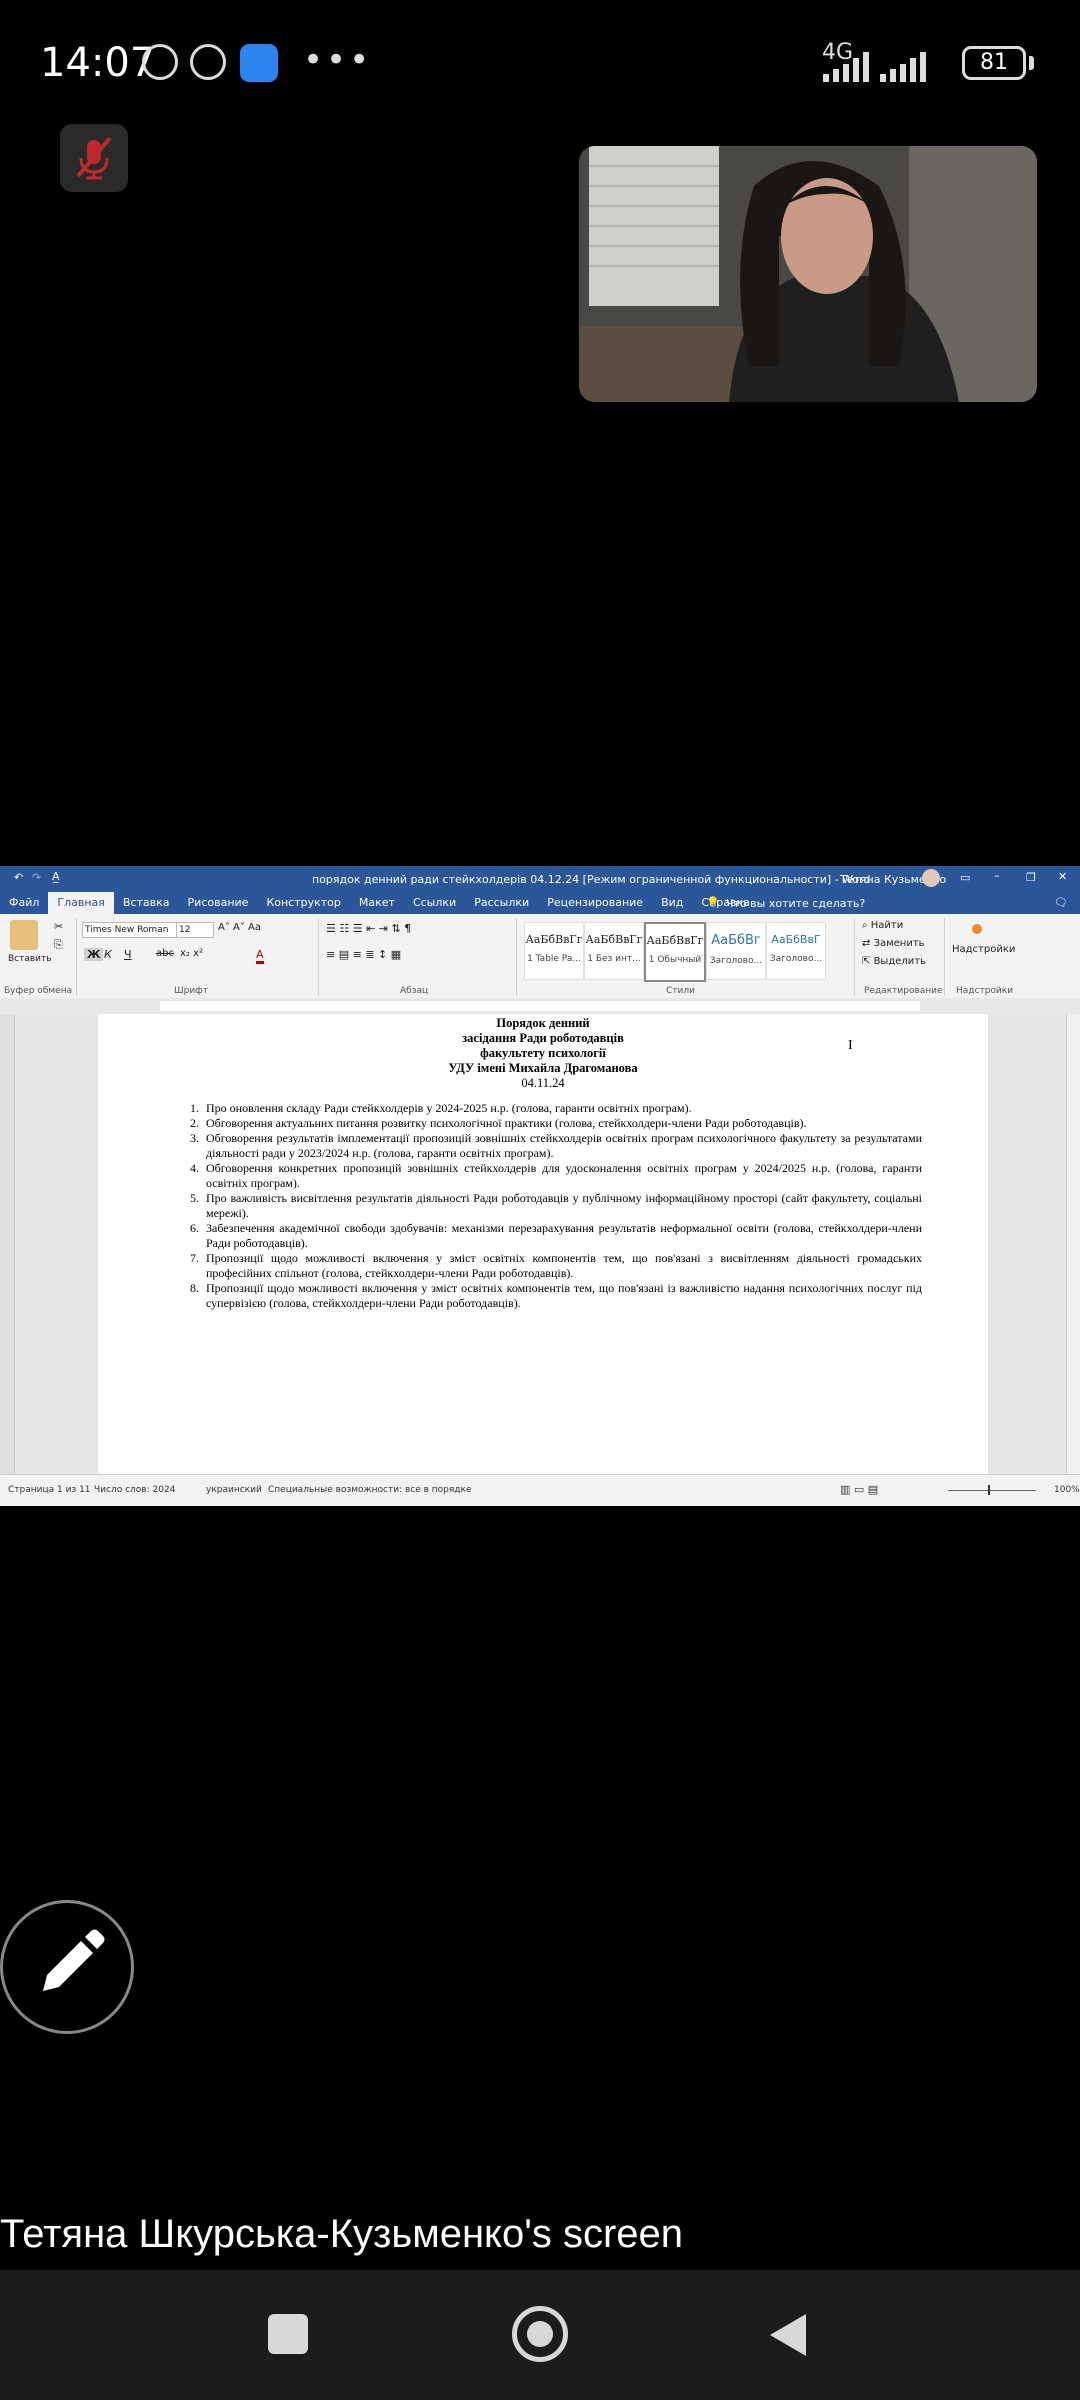 This screenshot has height=2400, width=1080. I want to click on close-icon: ✕, so click(1062, 876).